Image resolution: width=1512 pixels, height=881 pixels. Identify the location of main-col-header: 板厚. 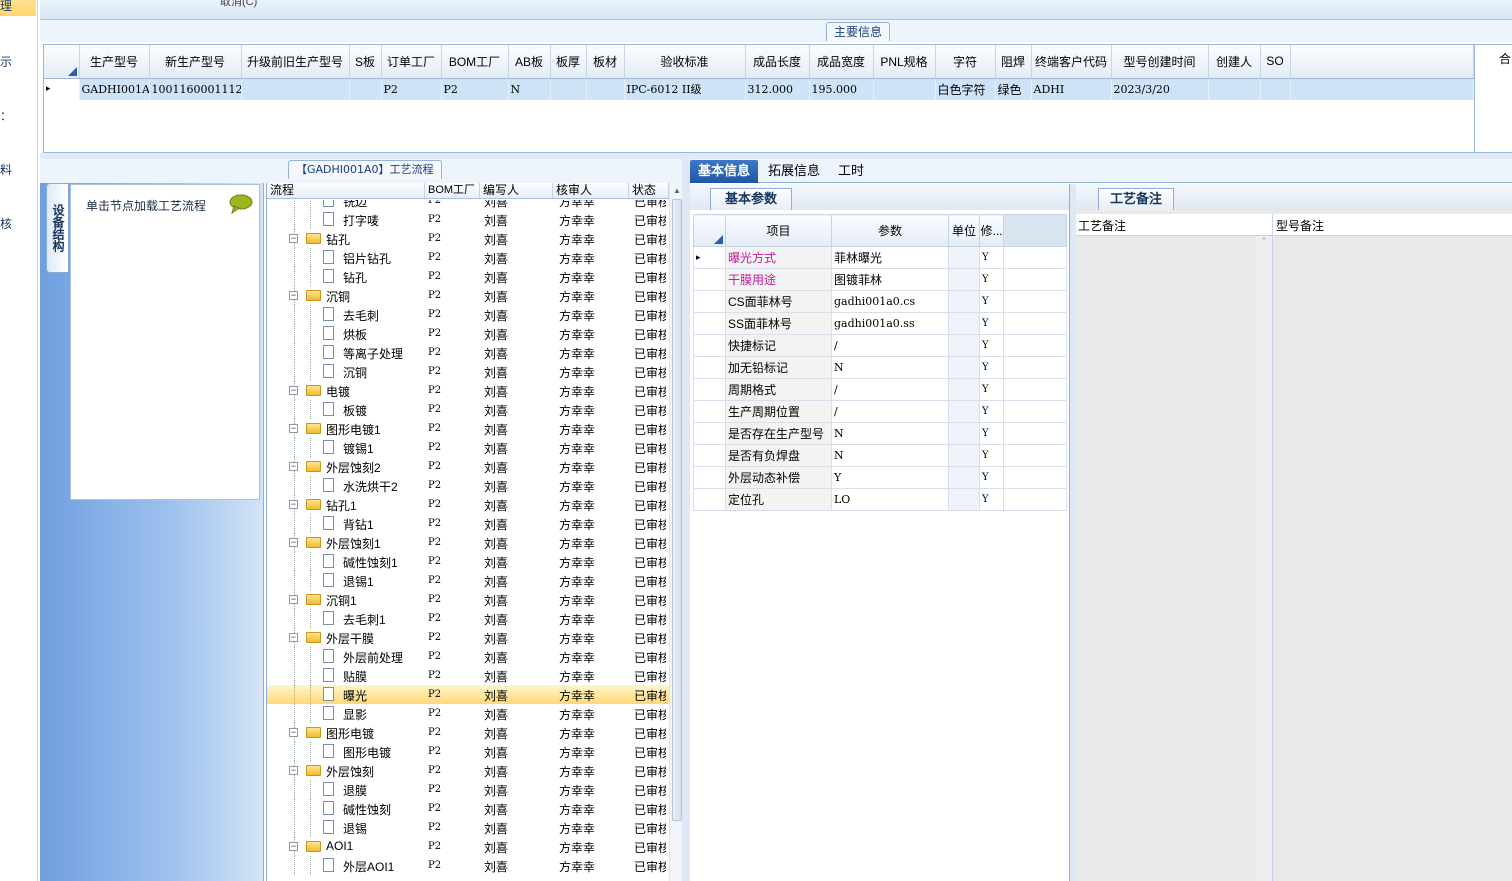
(568, 62).